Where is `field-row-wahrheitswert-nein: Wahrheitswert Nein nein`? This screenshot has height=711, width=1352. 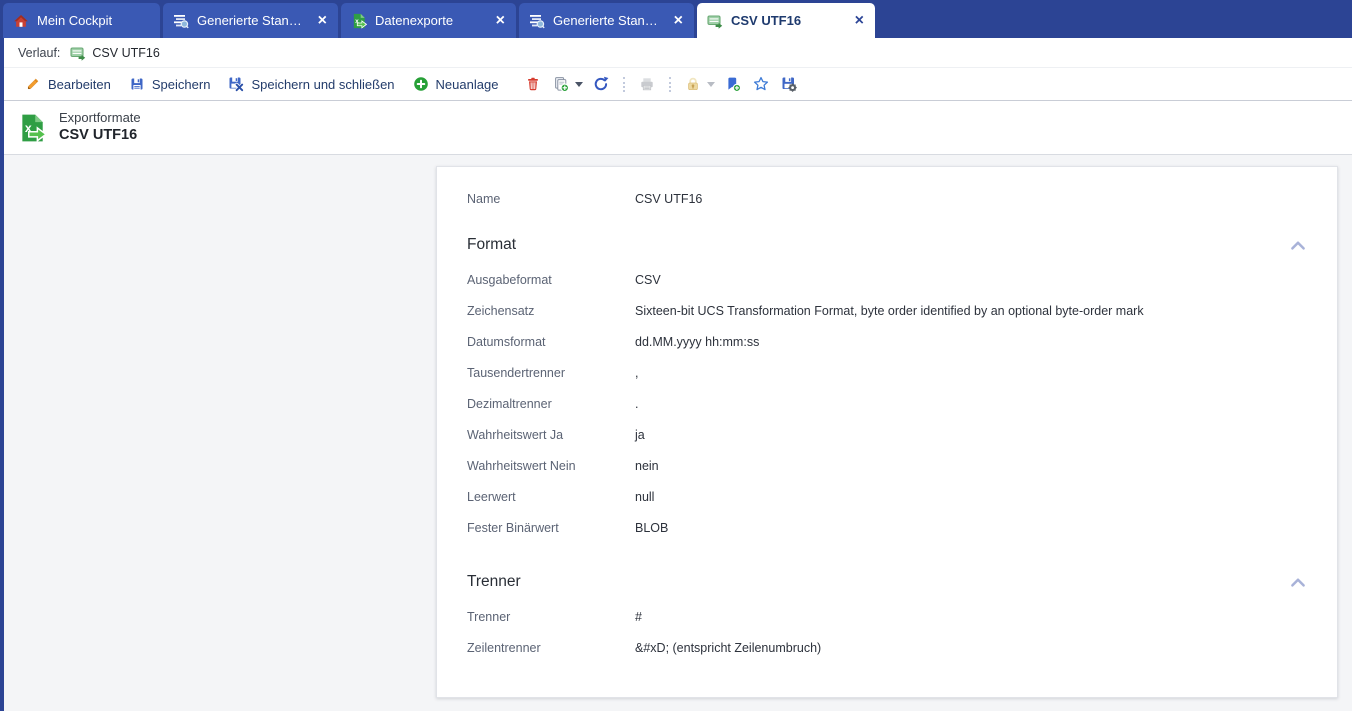
field-row-wahrheitswert-nein: Wahrheitswert Nein nein is located at coordinates (887, 465).